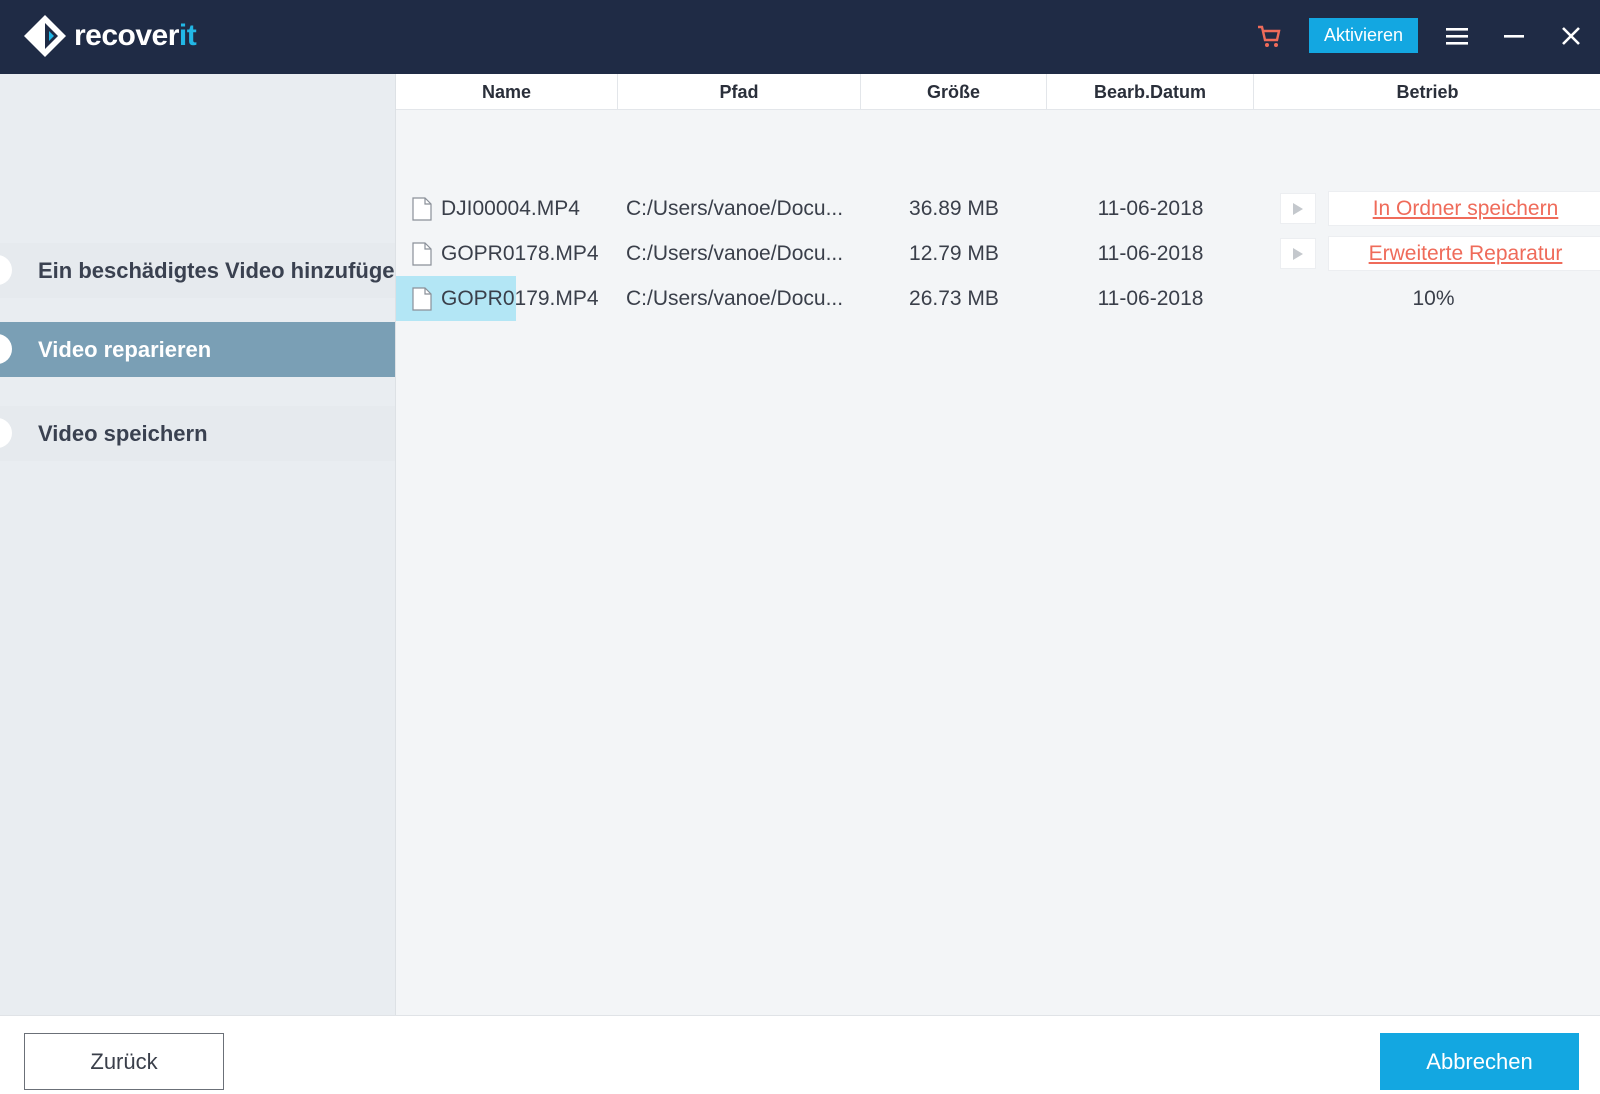  I want to click on step-repair-video: Video reparieren, so click(216, 349).